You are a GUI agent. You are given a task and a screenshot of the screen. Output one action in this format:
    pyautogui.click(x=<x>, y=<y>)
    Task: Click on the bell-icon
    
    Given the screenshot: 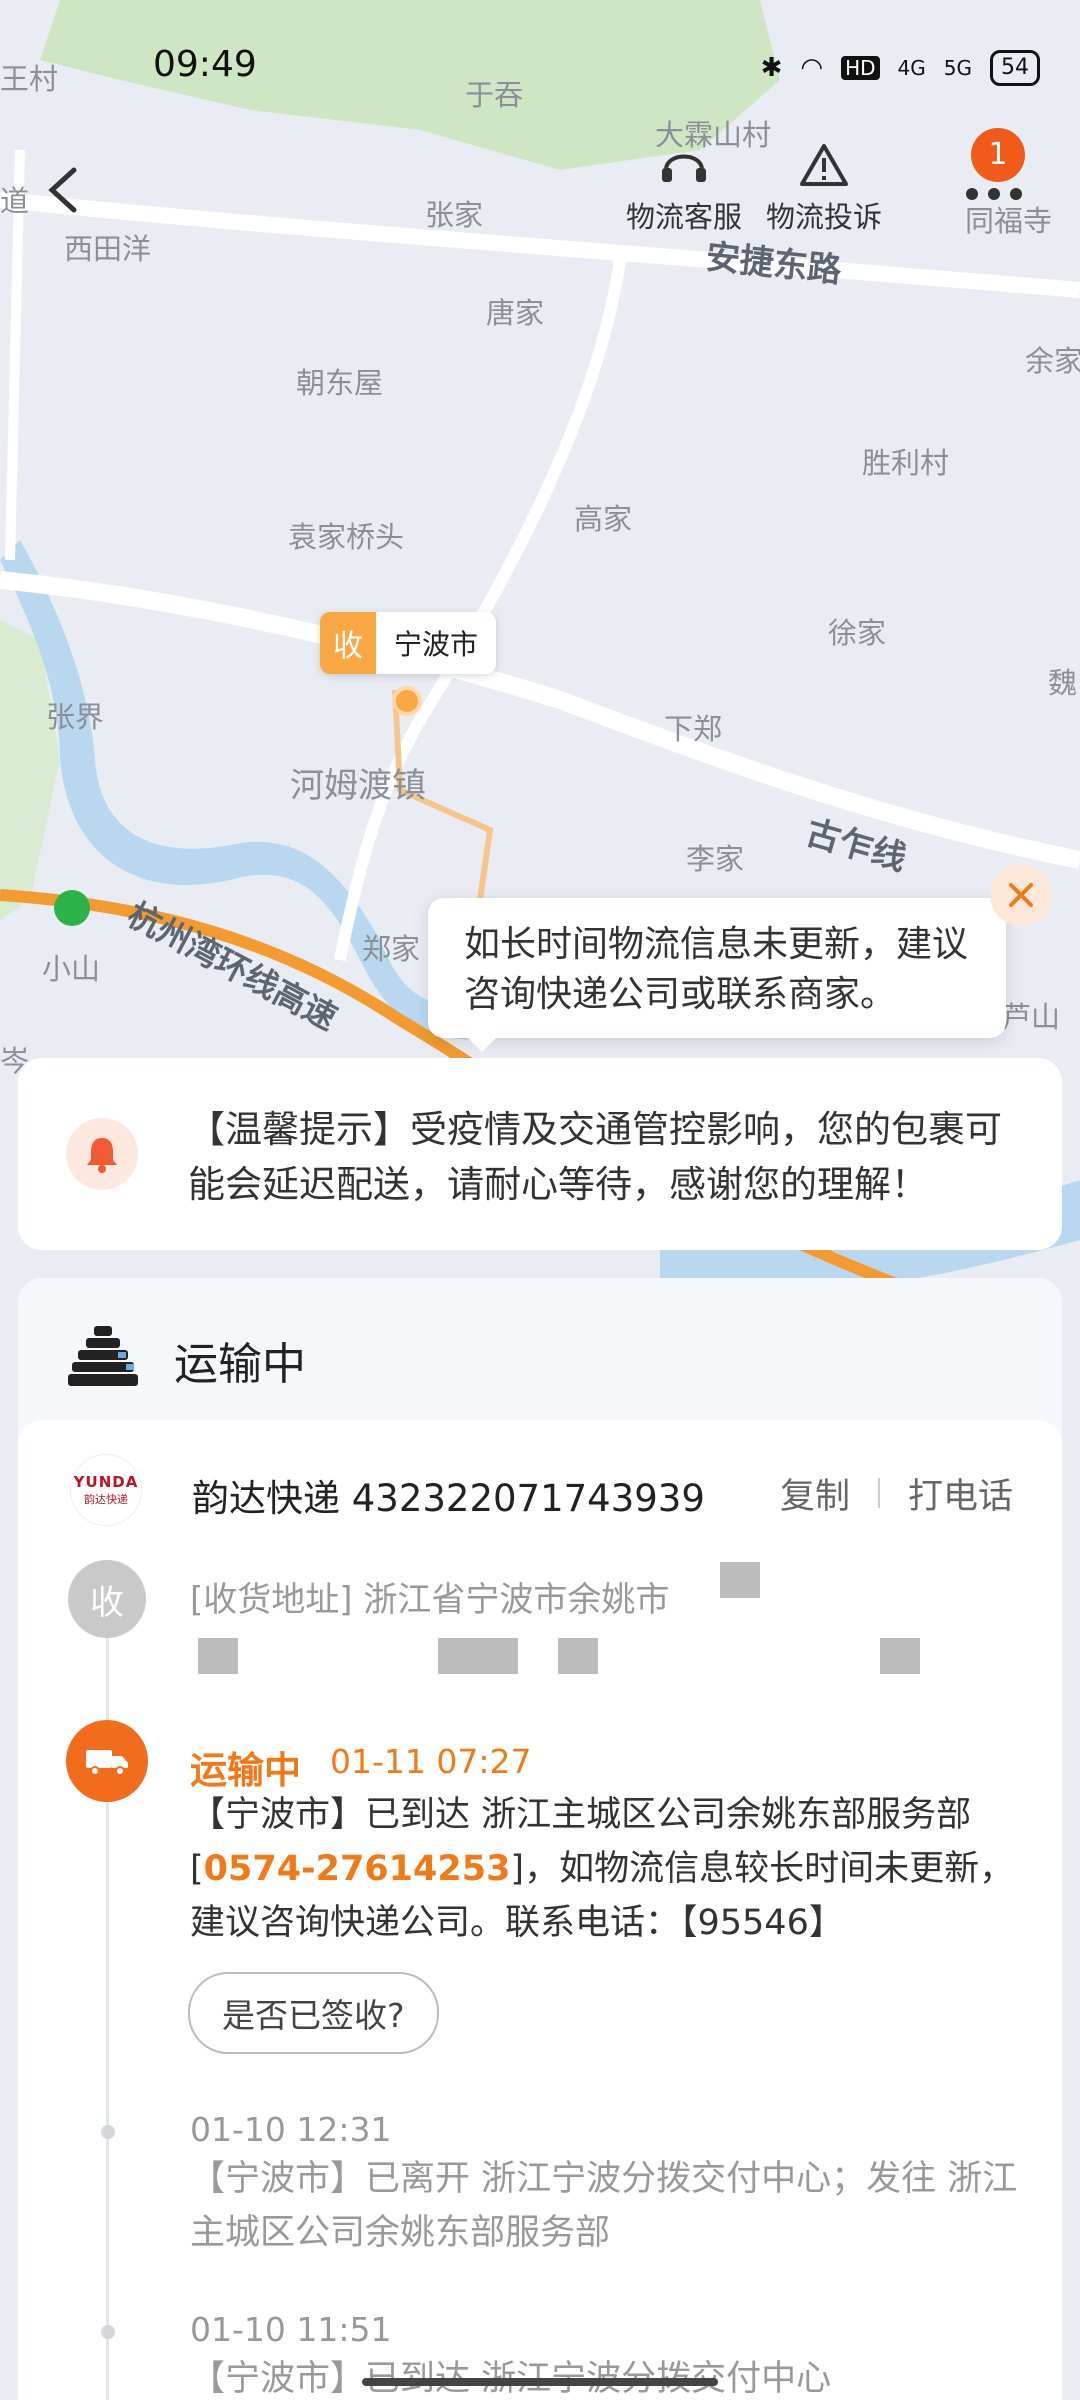 What is the action you would take?
    pyautogui.click(x=102, y=1154)
    